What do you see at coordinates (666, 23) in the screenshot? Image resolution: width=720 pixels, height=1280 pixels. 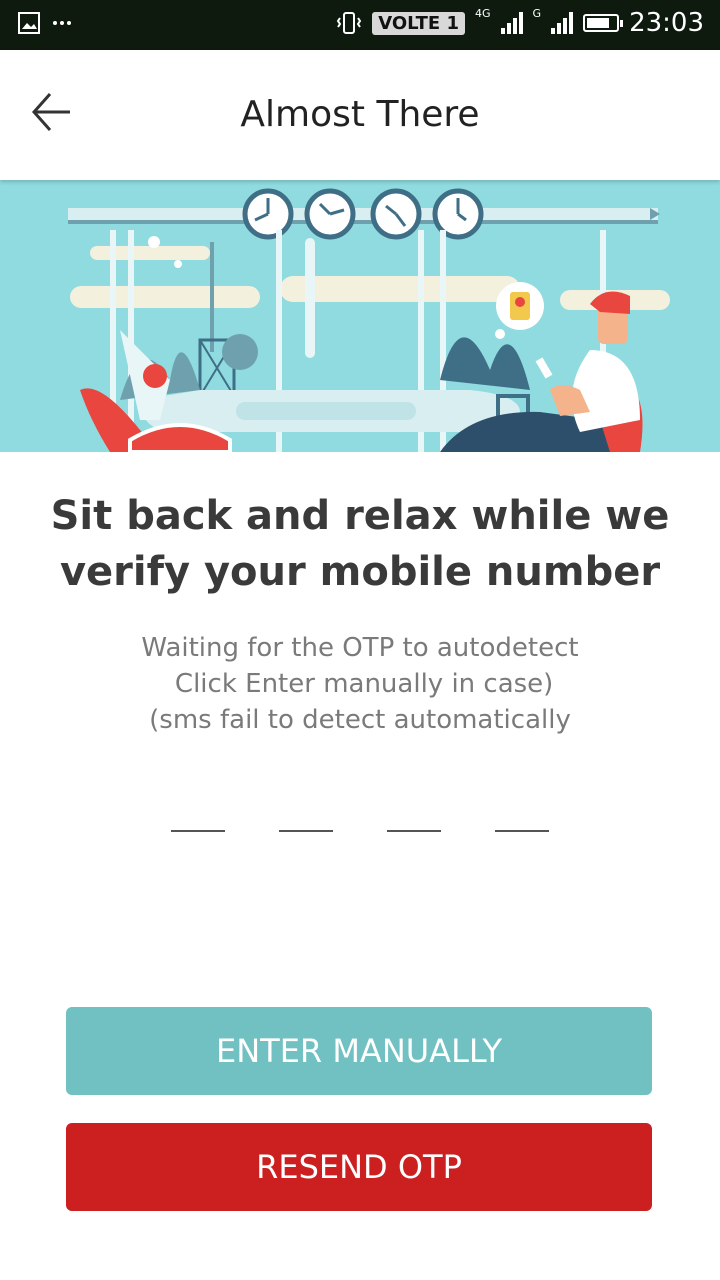 I see `clock: 23:03` at bounding box center [666, 23].